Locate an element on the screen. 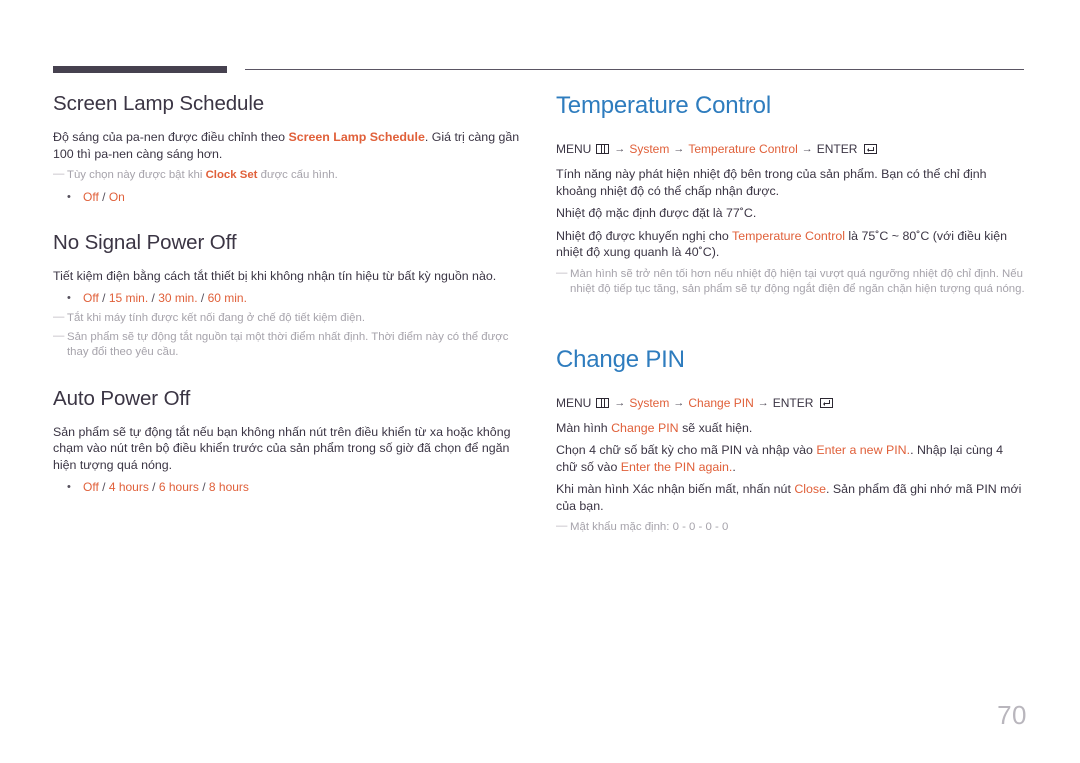 This screenshot has width=1080, height=763. option-6-hours: 6 hours is located at coordinates (178, 487).